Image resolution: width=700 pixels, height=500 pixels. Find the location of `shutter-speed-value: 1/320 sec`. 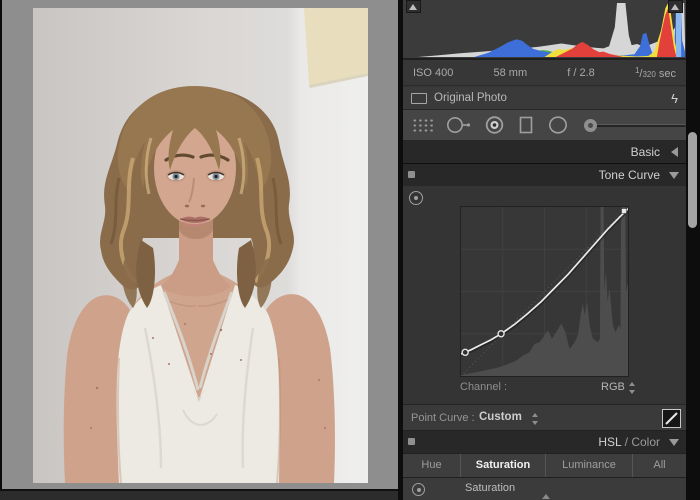

shutter-speed-value: 1/320 sec is located at coordinates (655, 72).